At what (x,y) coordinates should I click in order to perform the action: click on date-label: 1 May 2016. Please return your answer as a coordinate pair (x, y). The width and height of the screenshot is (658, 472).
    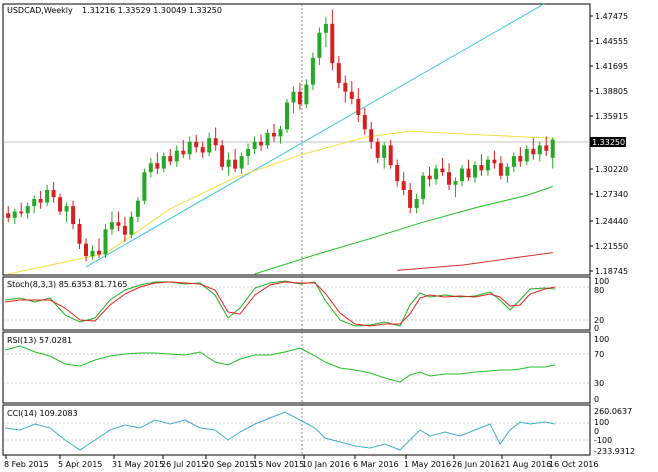
    Looking at the image, I should click on (427, 464).